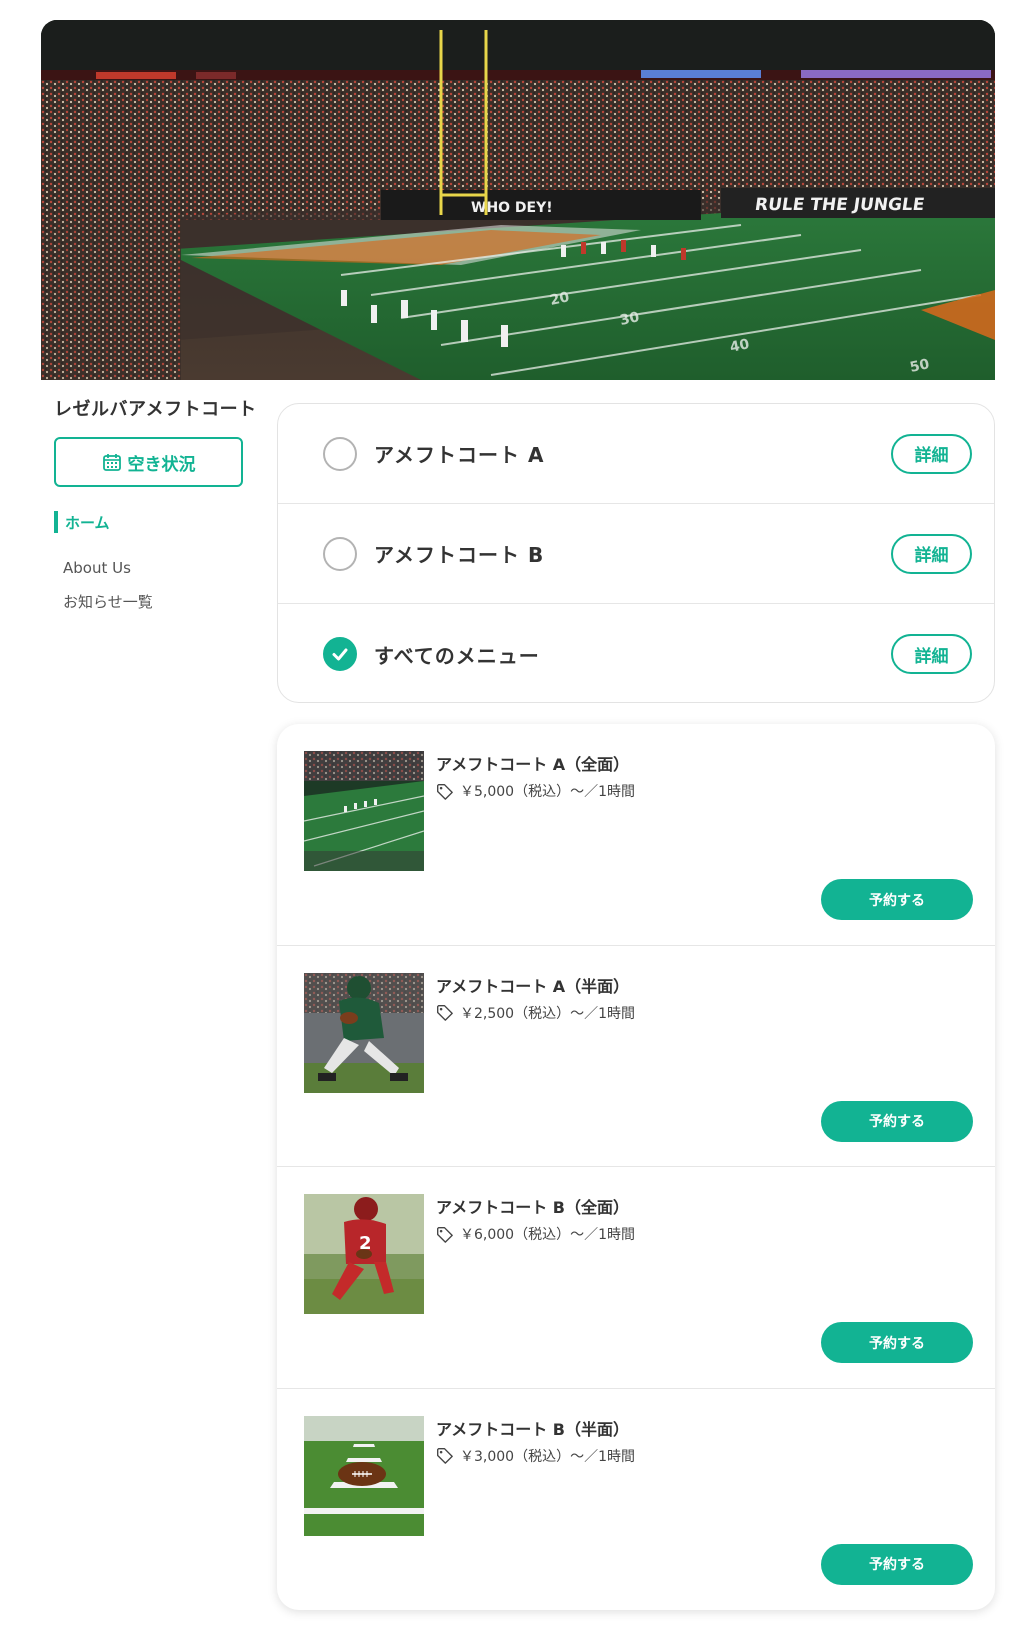 Image resolution: width=1036 pixels, height=1644 pixels. I want to click on menu-option-court-b: アメフトコート B 詳細, so click(636, 554).